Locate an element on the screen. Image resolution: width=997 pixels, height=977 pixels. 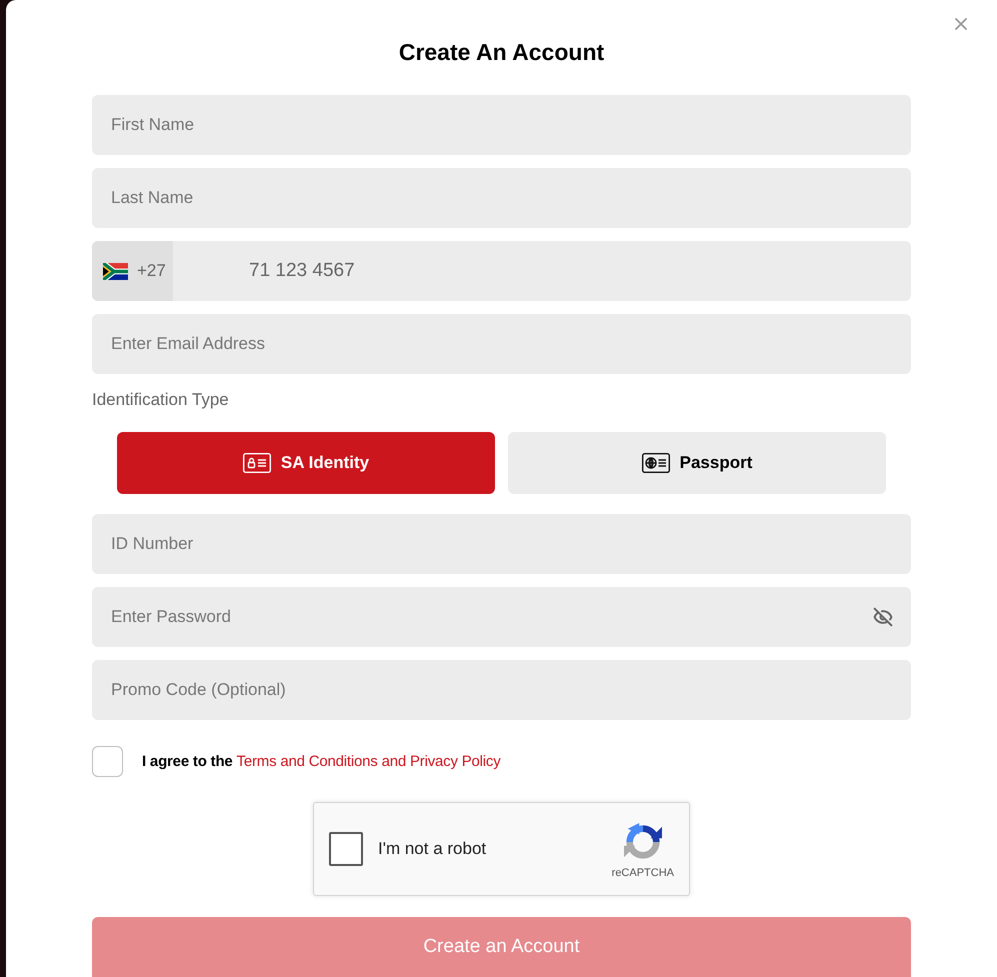
field-label: Identification Type is located at coordinates (161, 400).